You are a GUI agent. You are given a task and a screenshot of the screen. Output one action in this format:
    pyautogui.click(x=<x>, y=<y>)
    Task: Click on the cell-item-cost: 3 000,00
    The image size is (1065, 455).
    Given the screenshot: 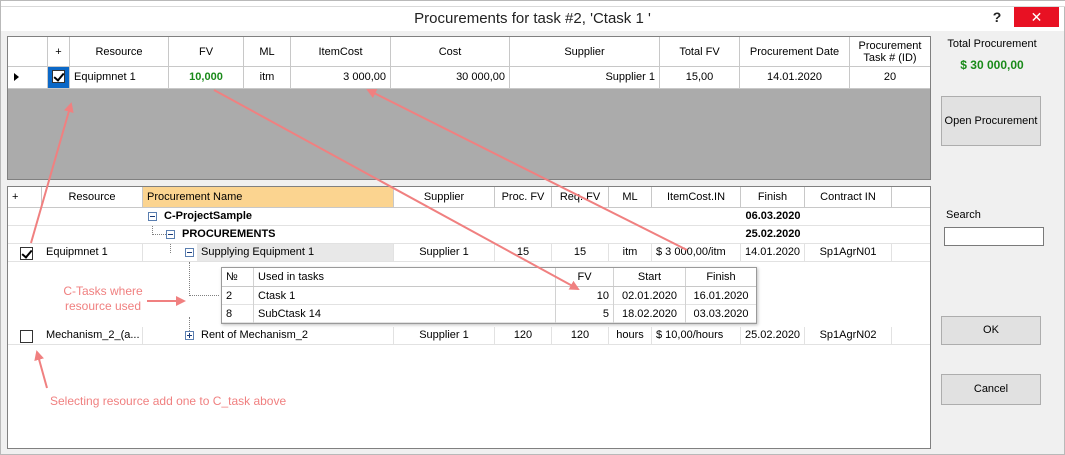 What is the action you would take?
    pyautogui.click(x=341, y=77)
    